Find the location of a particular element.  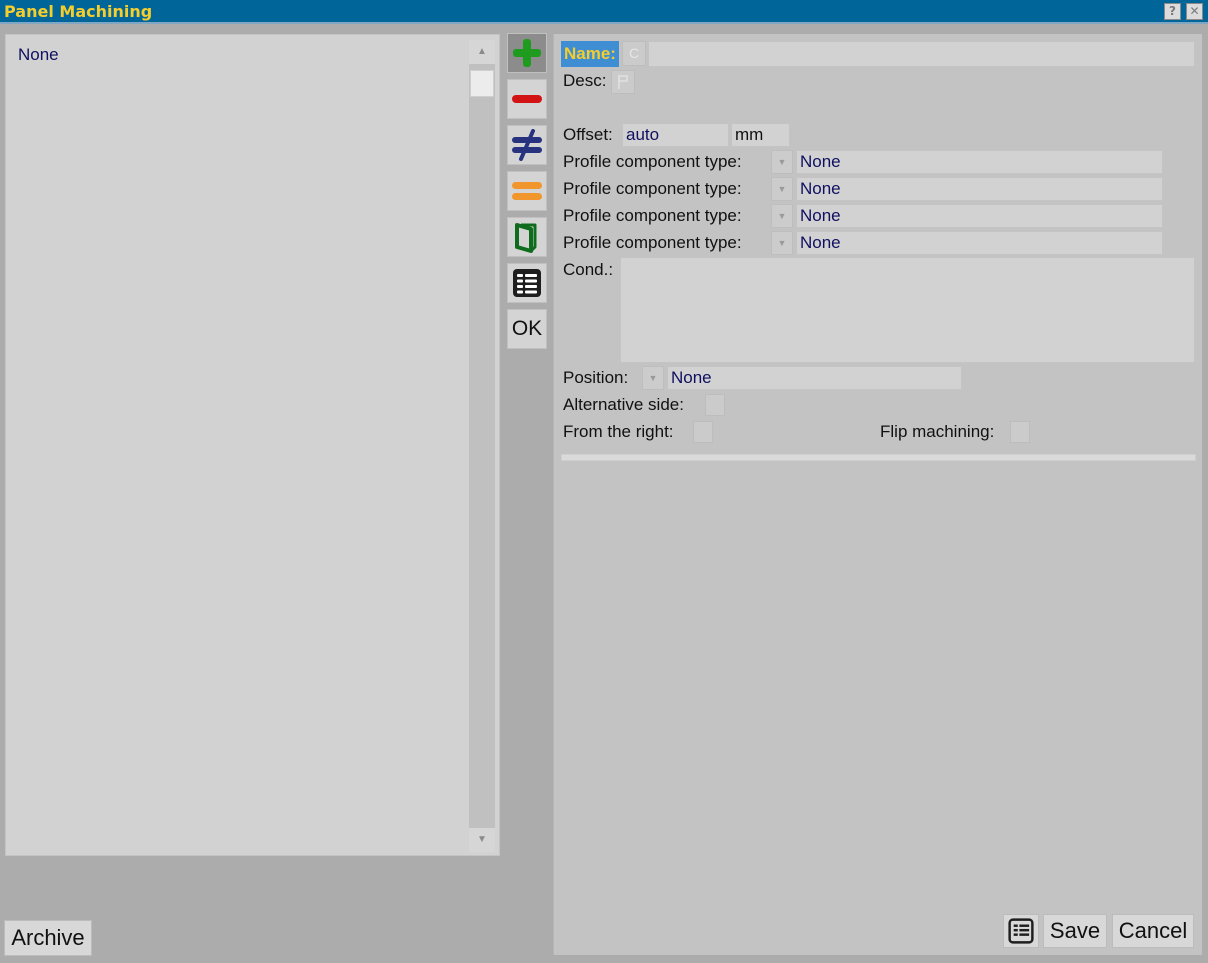

cancel-button: Cancel is located at coordinates (1153, 931).